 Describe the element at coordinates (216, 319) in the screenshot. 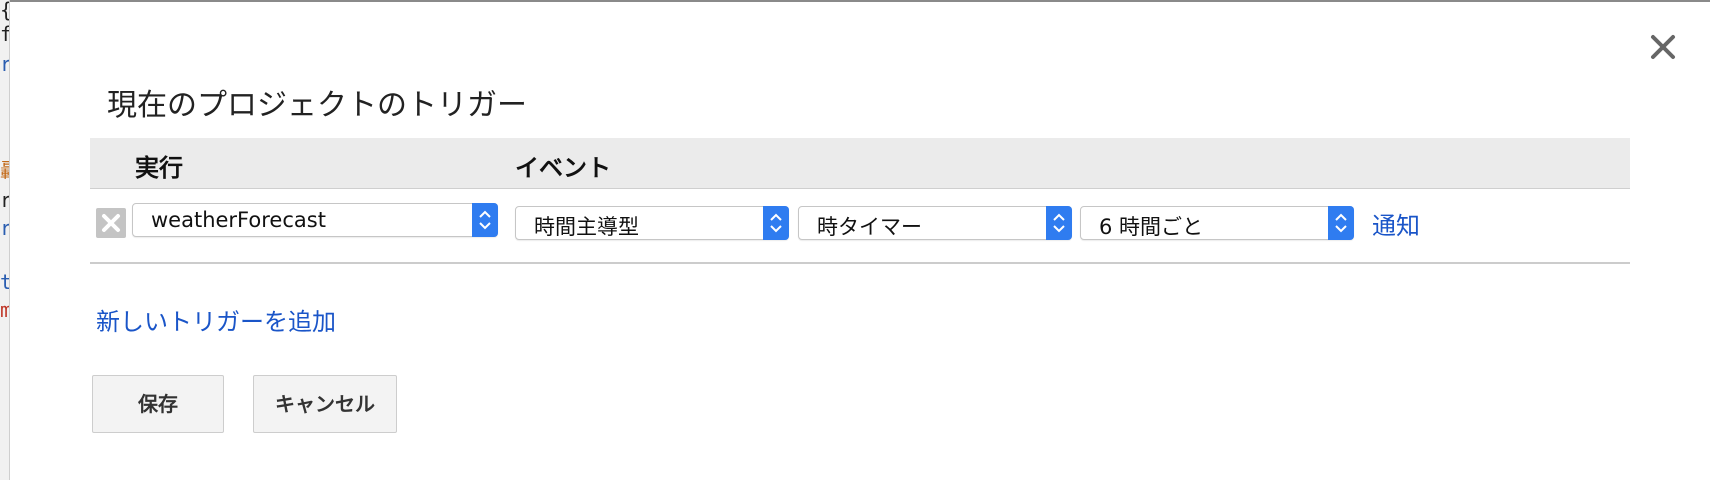

I see `add-trigger-link: 新しいトリガーを追加` at that location.